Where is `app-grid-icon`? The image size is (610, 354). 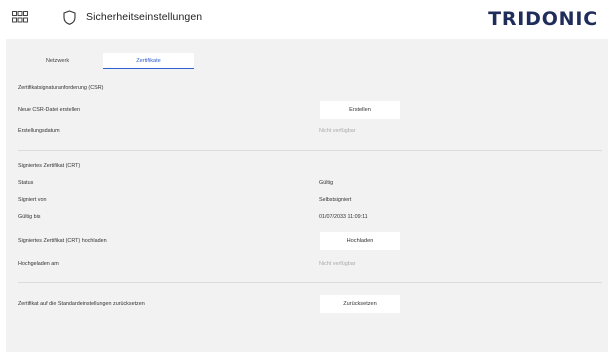 app-grid-icon is located at coordinates (20, 17).